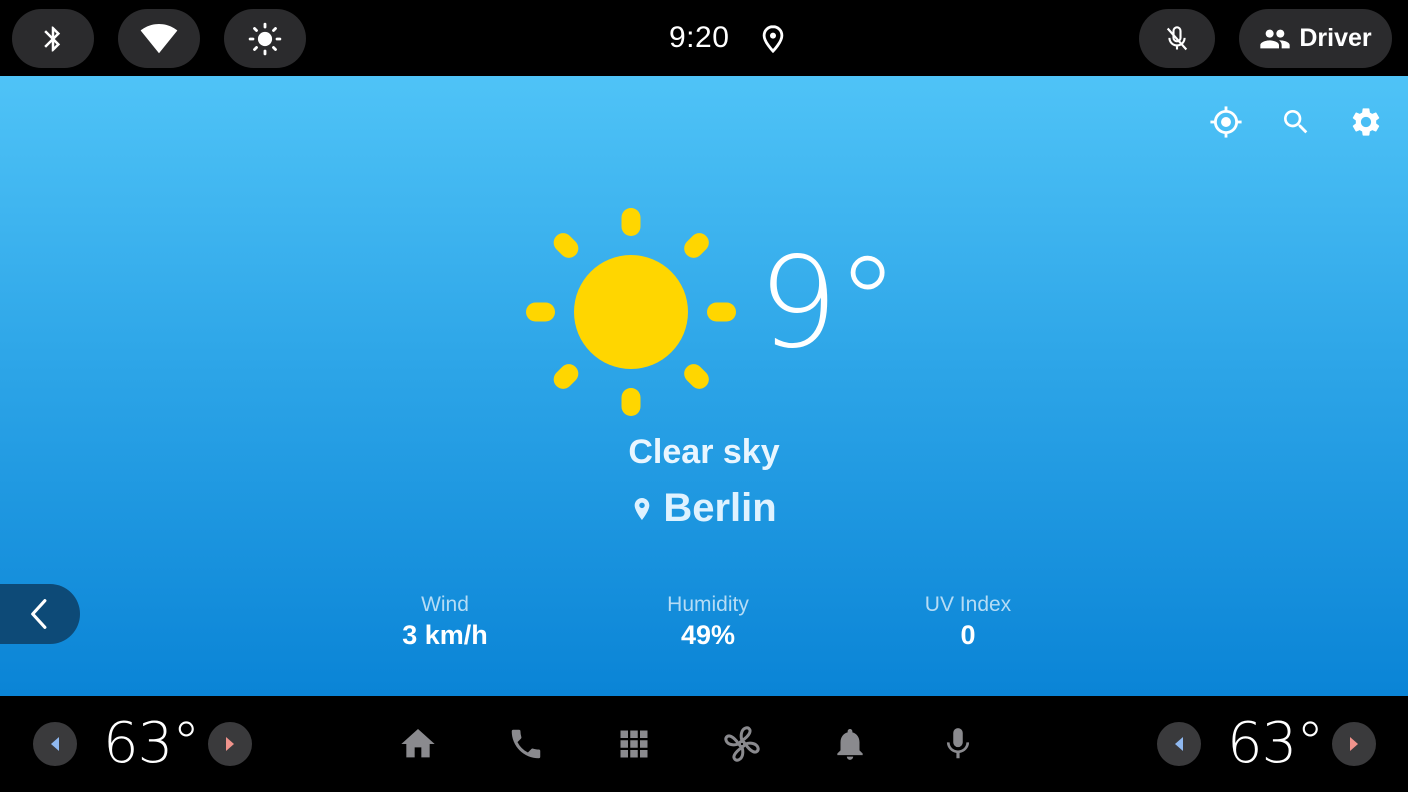  I want to click on wifi-icon, so click(159, 38).